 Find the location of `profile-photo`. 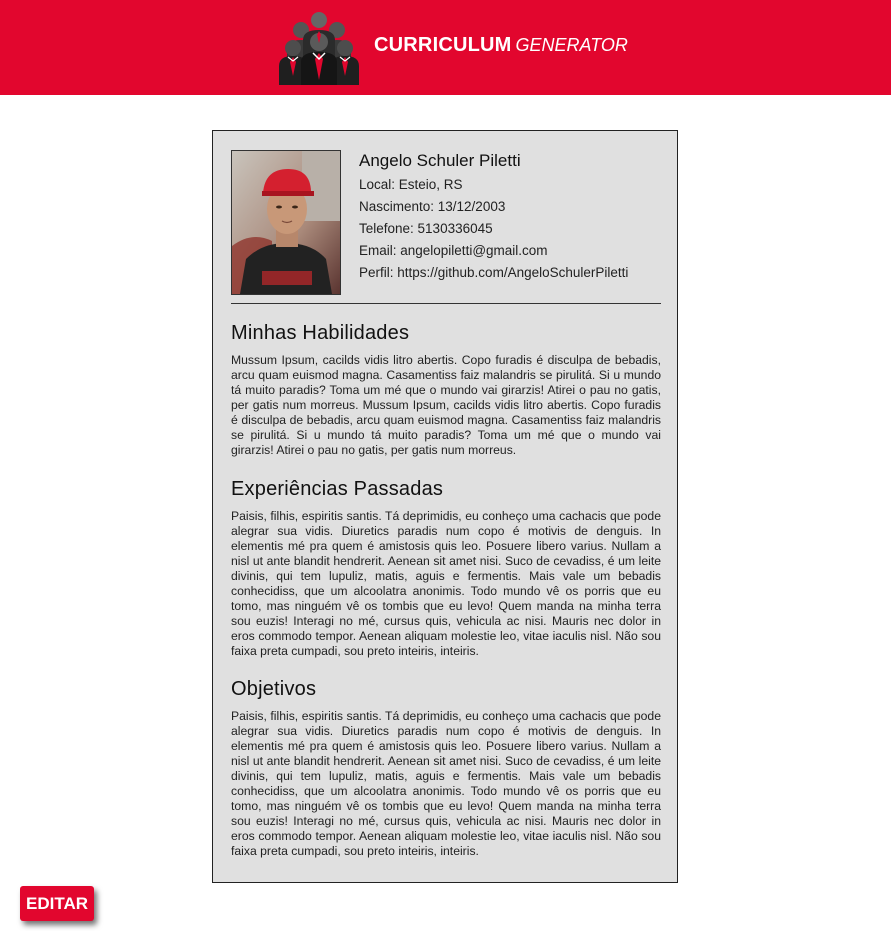

profile-photo is located at coordinates (286, 222).